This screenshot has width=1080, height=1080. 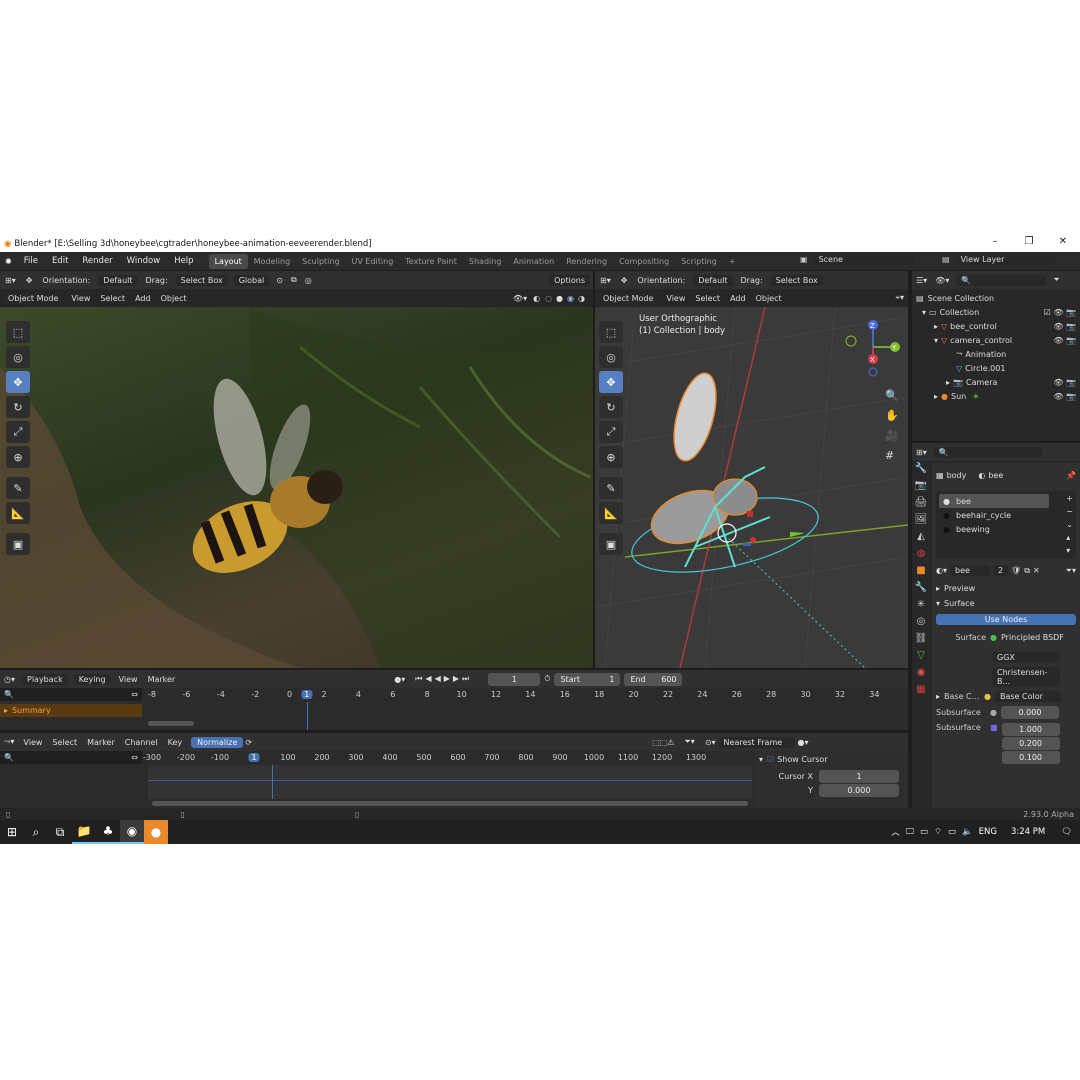 I want to click on scene-field: Scene, so click(x=863, y=259).